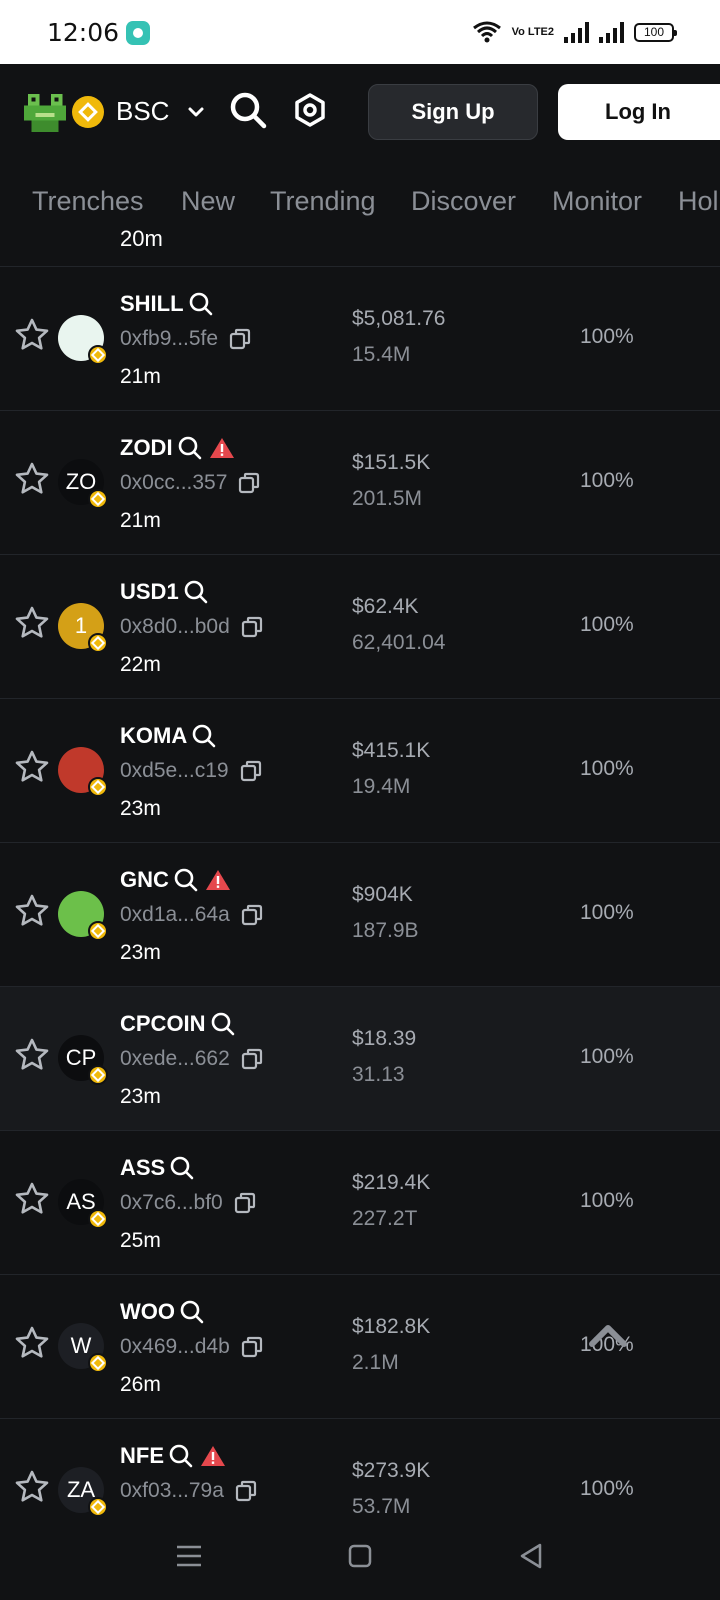 This screenshot has height=1600, width=720. I want to click on scroll-to-top-icon, so click(608, 1335).